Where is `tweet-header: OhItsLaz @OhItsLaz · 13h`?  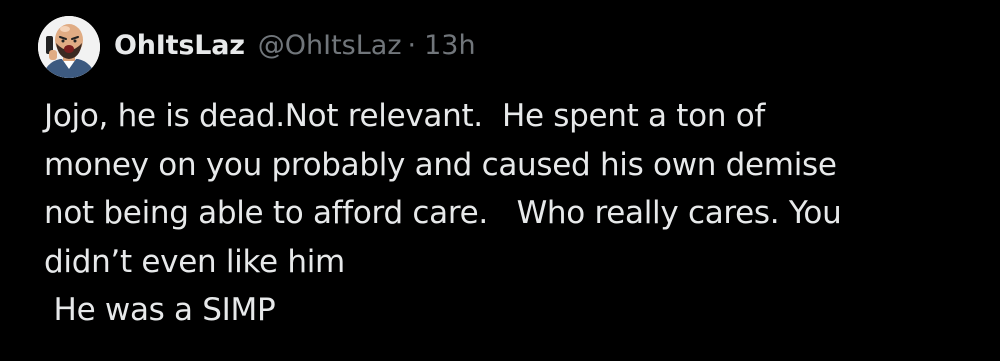
tweet-header: OhItsLaz @OhItsLaz · 13h is located at coordinates (295, 45).